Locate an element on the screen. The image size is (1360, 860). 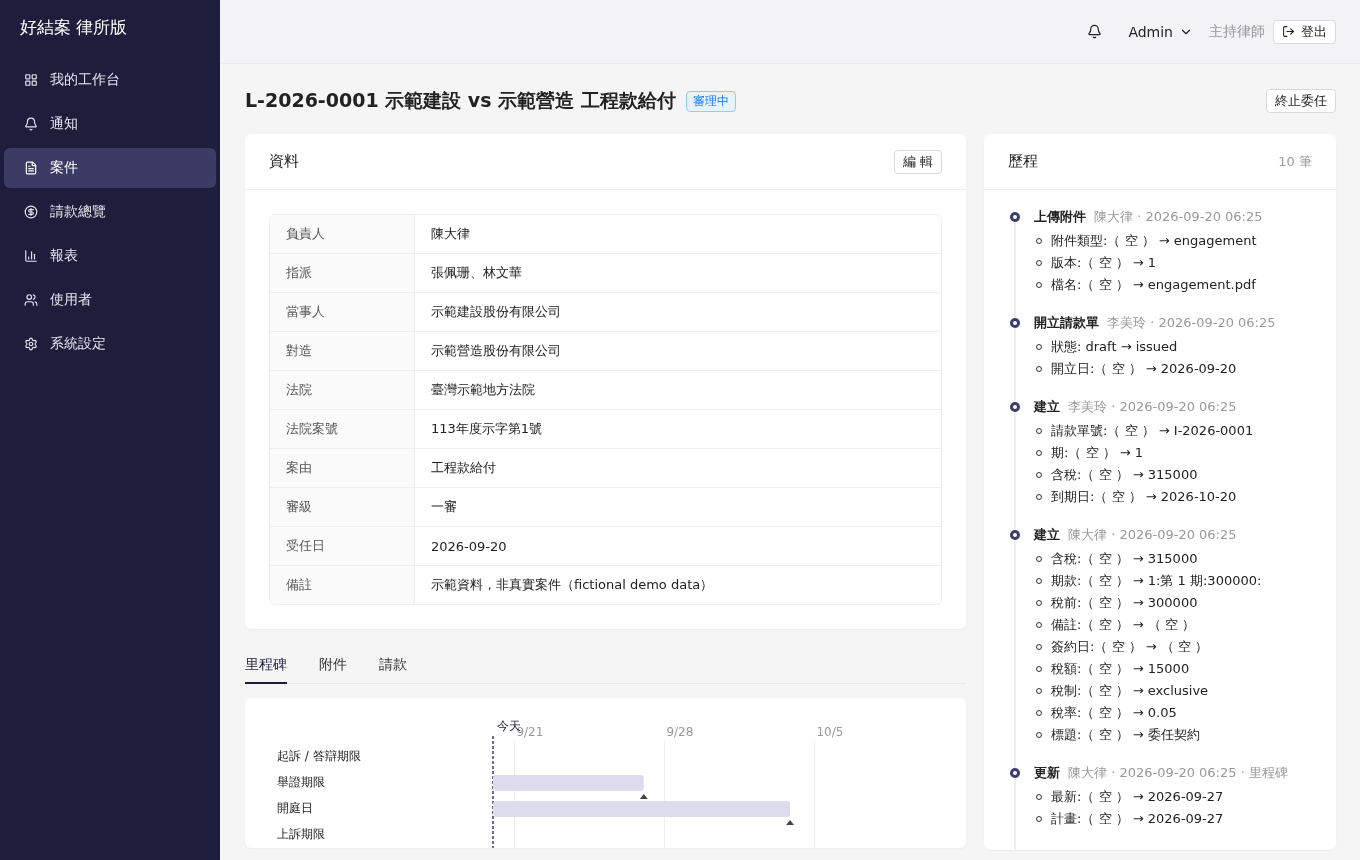
field-label: 法院案號 is located at coordinates (342, 429).